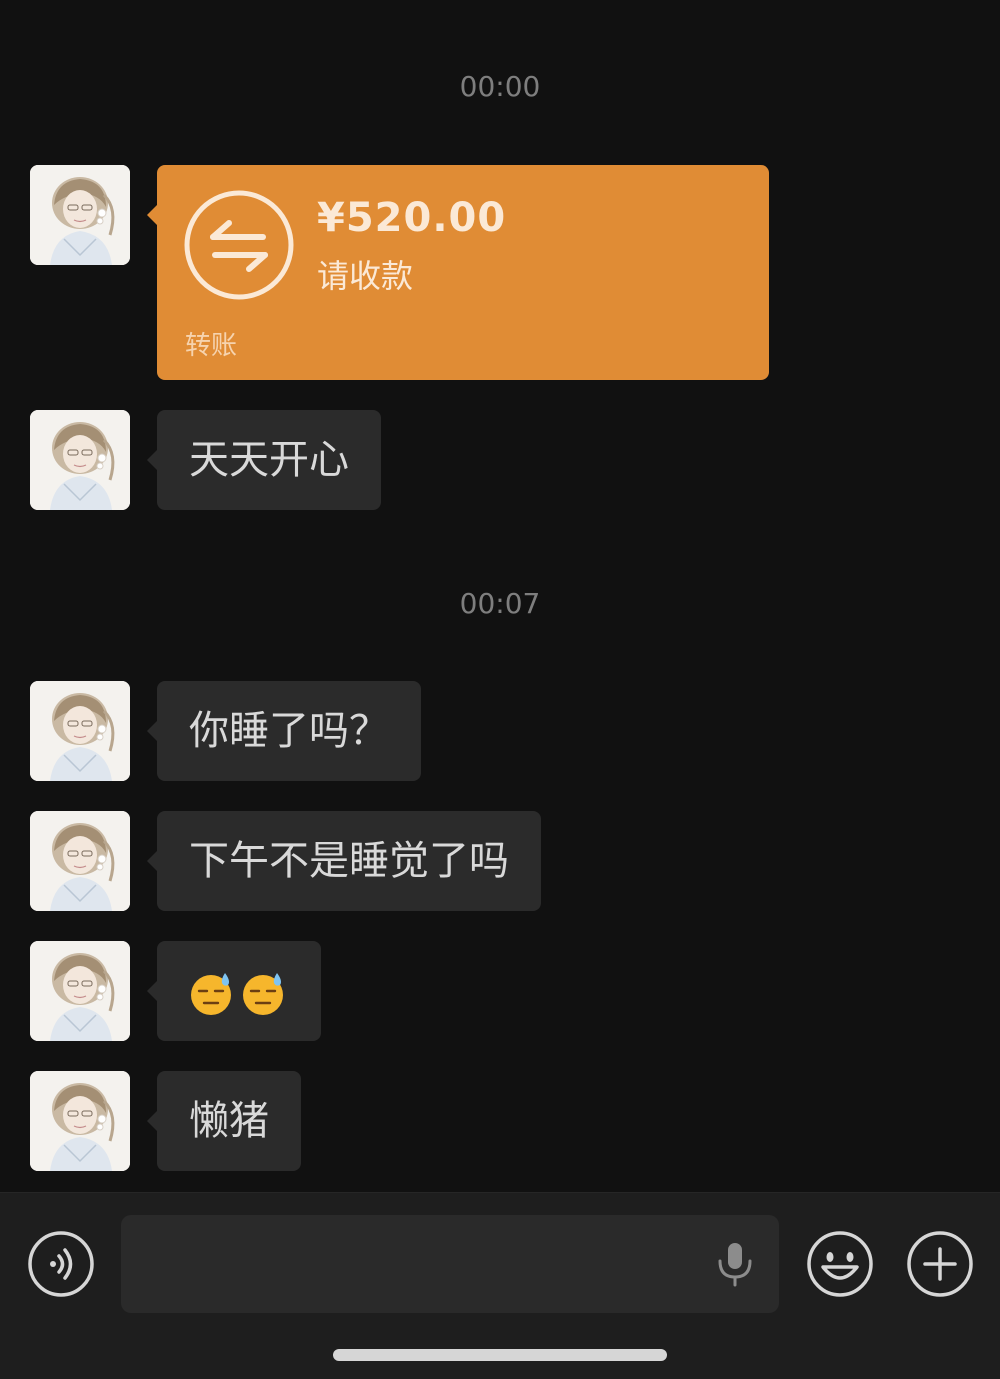 The height and width of the screenshot is (1379, 1000). Describe the element at coordinates (735, 1264) in the screenshot. I see `microphone-icon` at that location.